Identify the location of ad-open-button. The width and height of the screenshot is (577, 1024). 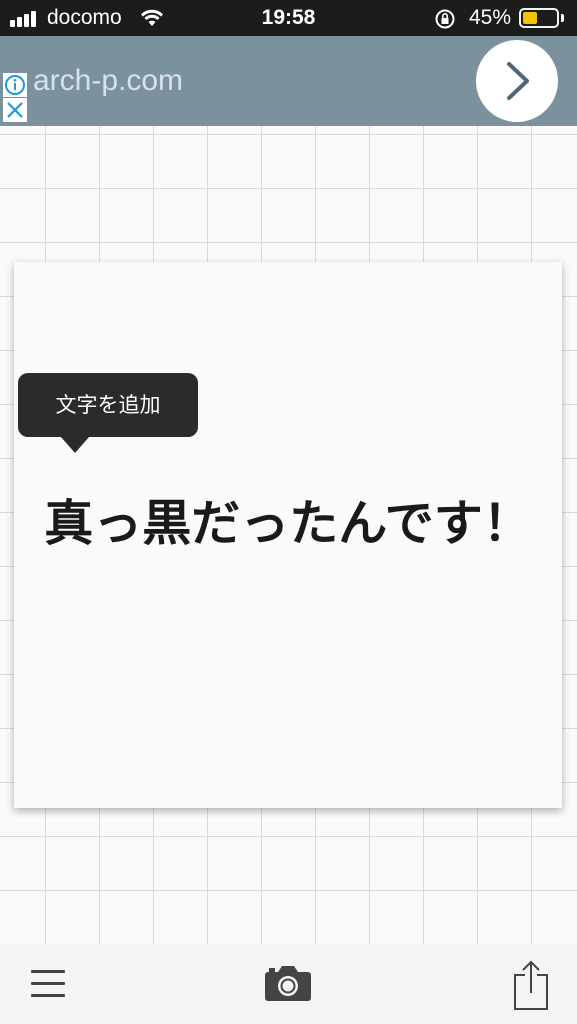
(517, 81).